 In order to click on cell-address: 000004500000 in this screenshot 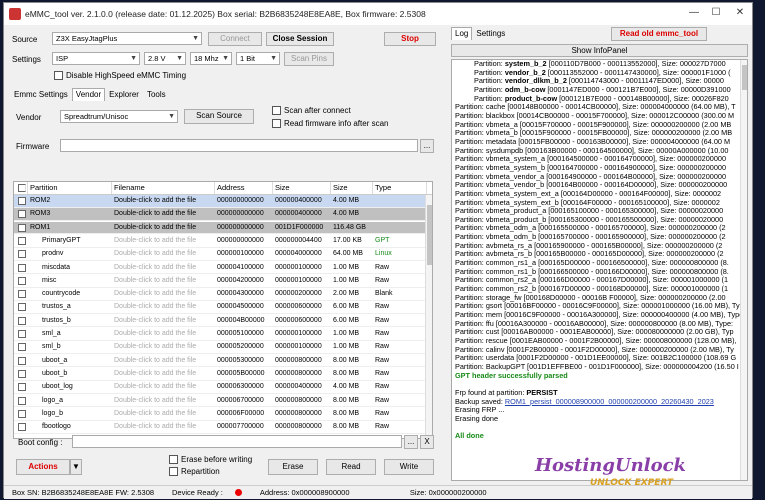, I will do `click(244, 307)`.